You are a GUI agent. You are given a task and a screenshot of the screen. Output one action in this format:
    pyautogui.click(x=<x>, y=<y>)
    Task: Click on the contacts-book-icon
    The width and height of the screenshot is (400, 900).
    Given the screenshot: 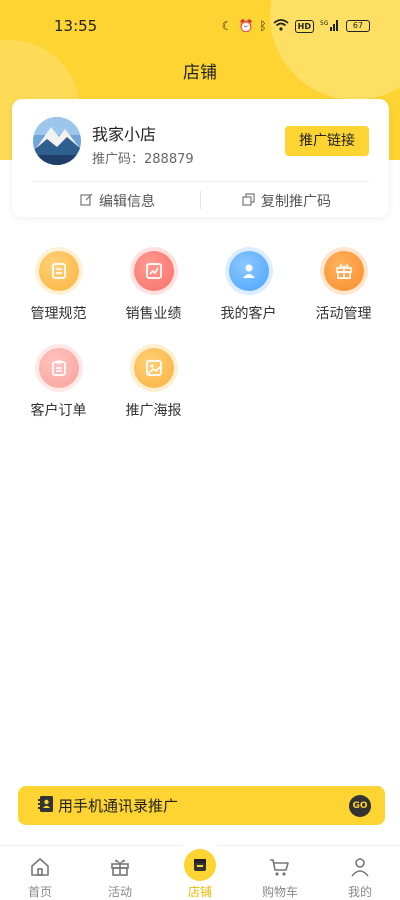 What is the action you would take?
    pyautogui.click(x=46, y=806)
    